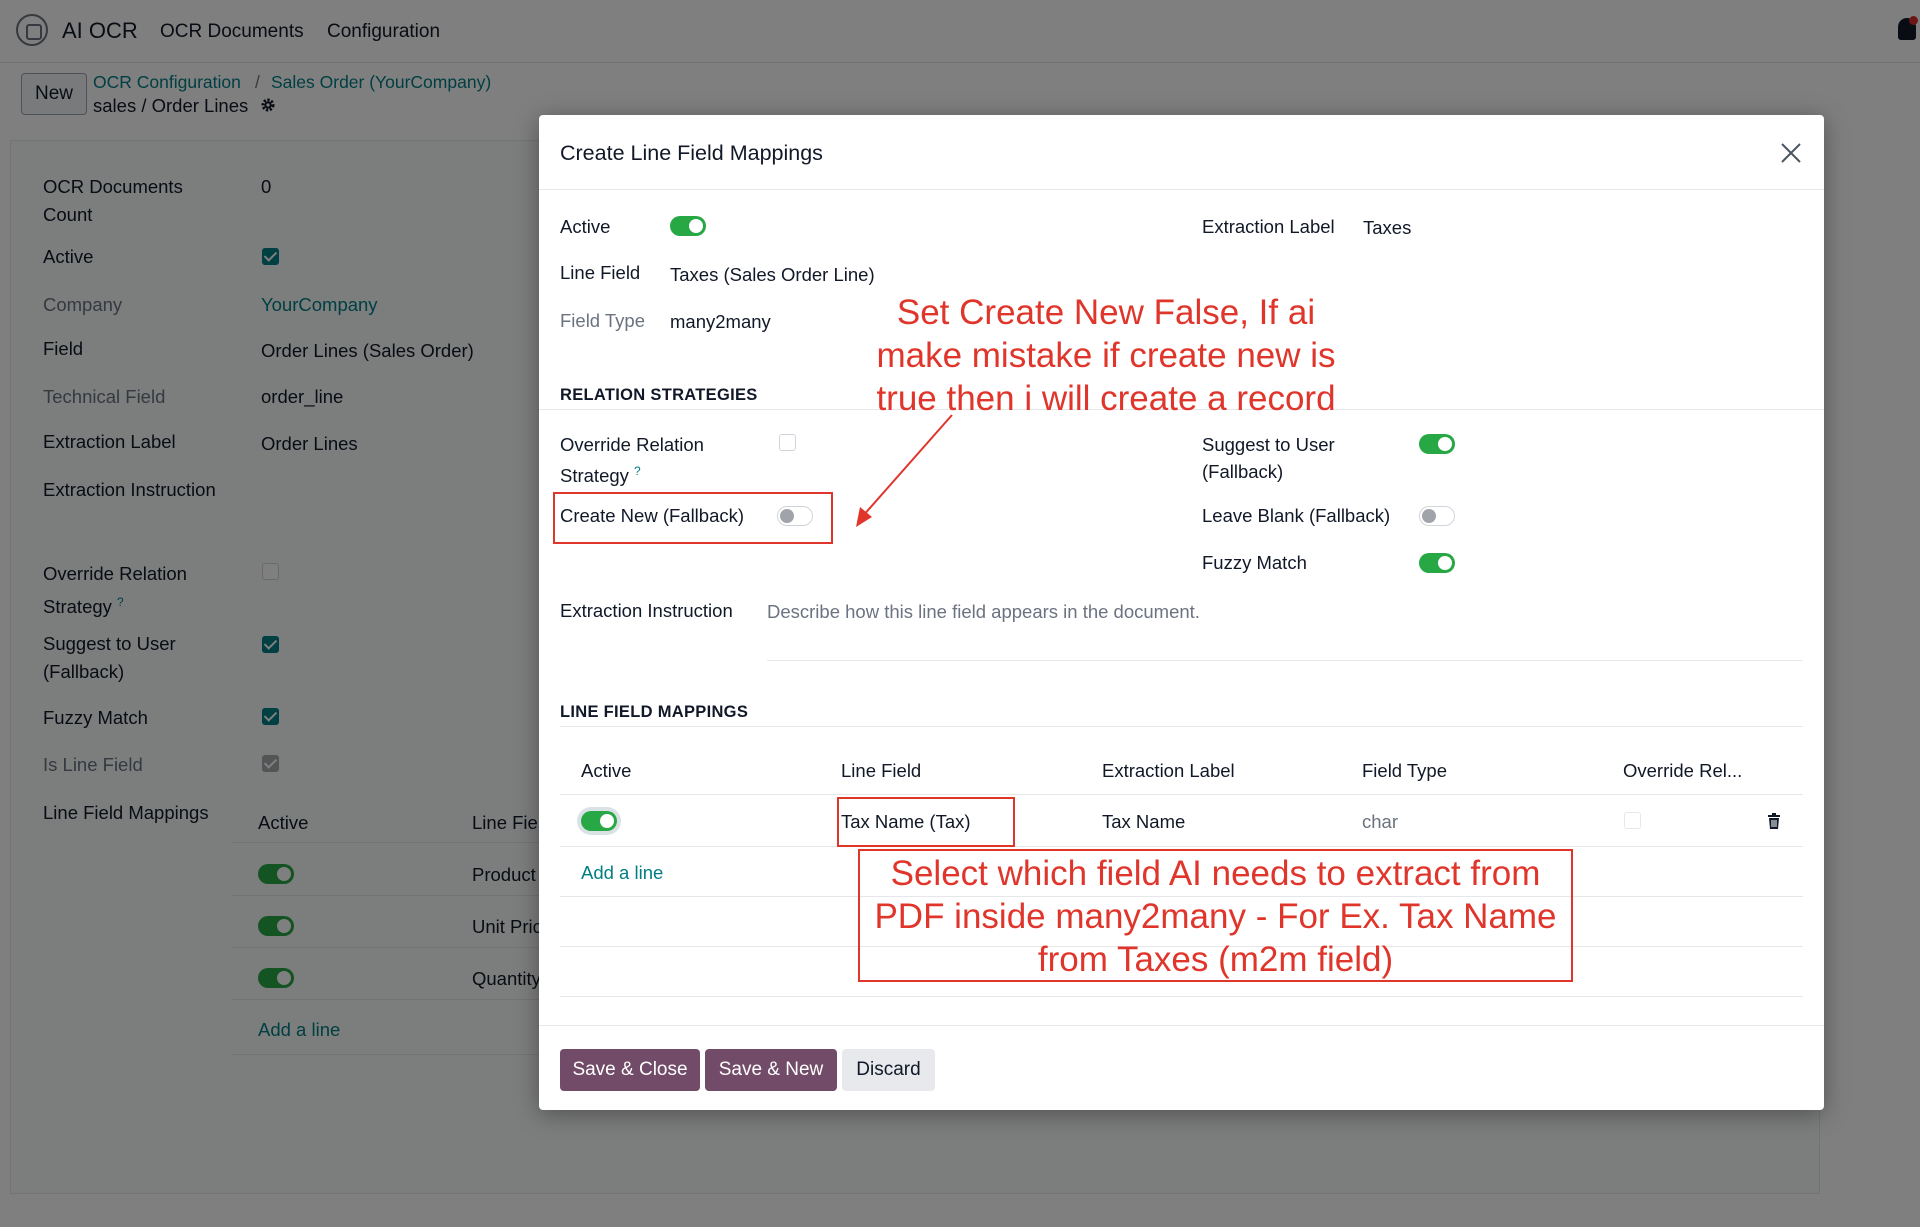  Describe the element at coordinates (599, 821) in the screenshot. I see `row-active-toggle` at that location.